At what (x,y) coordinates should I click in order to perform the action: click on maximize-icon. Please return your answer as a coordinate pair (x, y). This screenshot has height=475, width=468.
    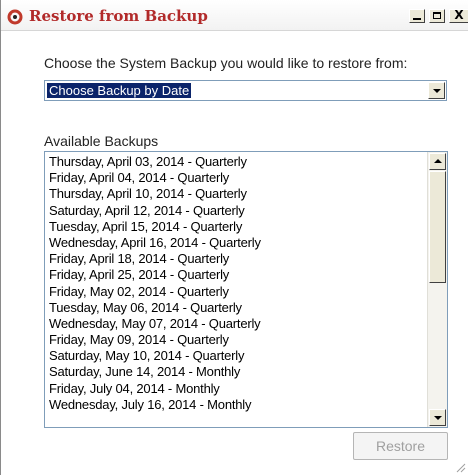
    Looking at the image, I should click on (437, 15).